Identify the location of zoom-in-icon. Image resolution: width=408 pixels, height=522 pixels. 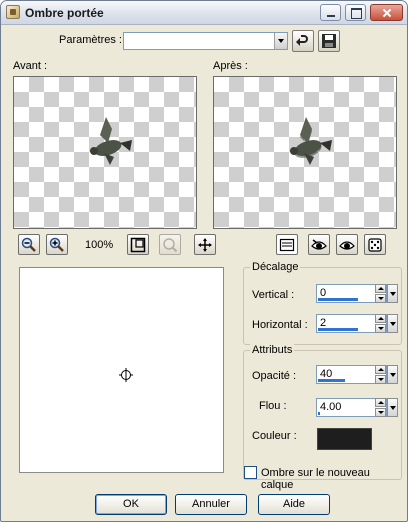
(56, 244).